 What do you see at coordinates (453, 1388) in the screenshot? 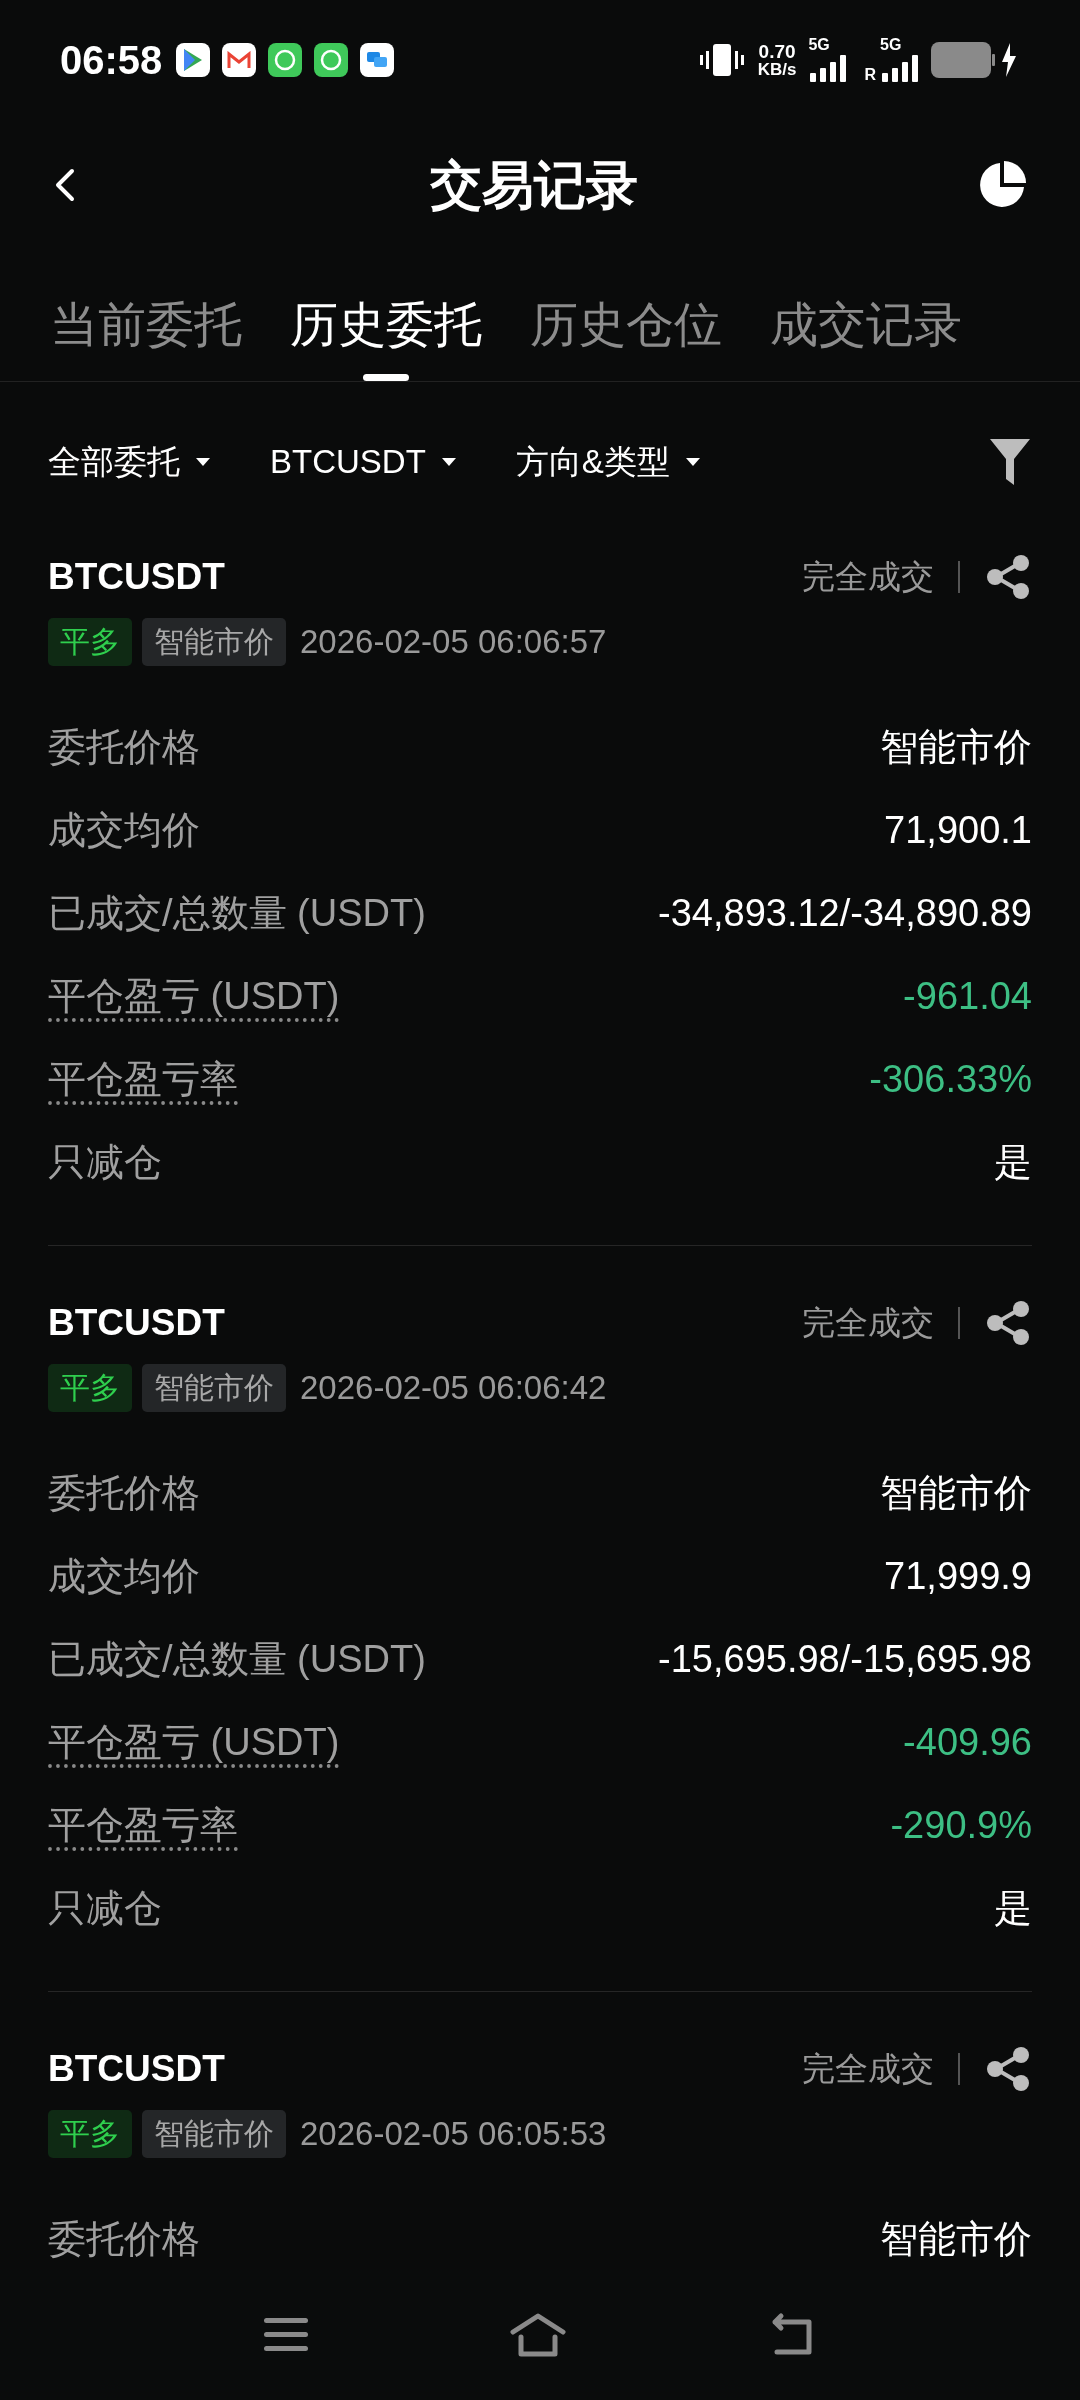
I see `order-time: 2026-02-05 06:06:42` at bounding box center [453, 1388].